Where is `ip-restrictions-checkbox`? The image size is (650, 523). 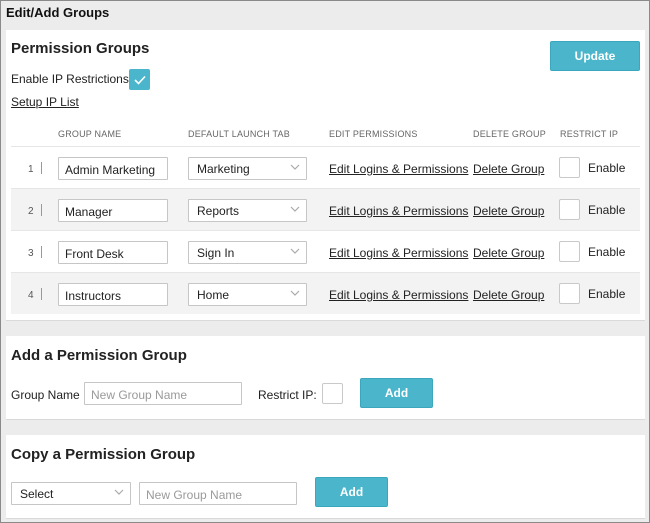
ip-restrictions-checkbox is located at coordinates (139, 79).